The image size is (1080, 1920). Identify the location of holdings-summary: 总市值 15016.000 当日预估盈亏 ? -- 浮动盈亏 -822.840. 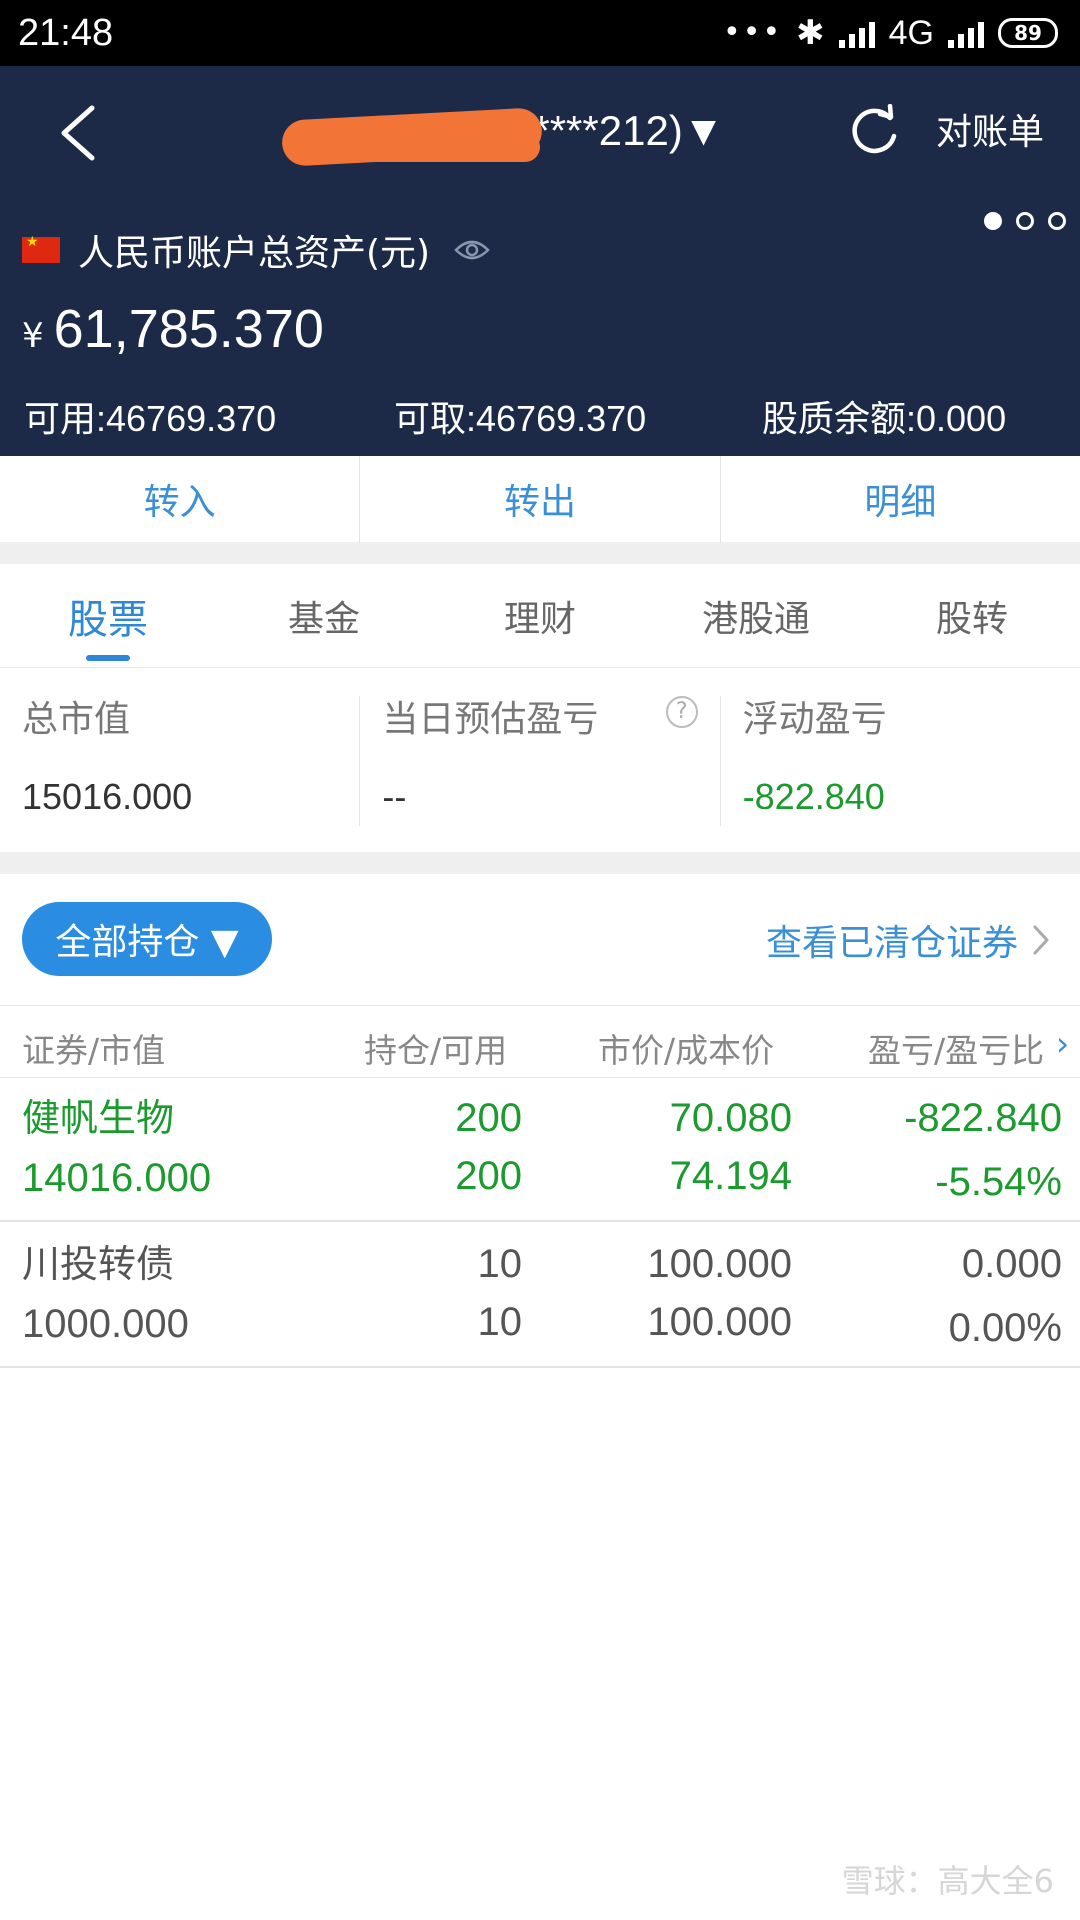
(540, 760).